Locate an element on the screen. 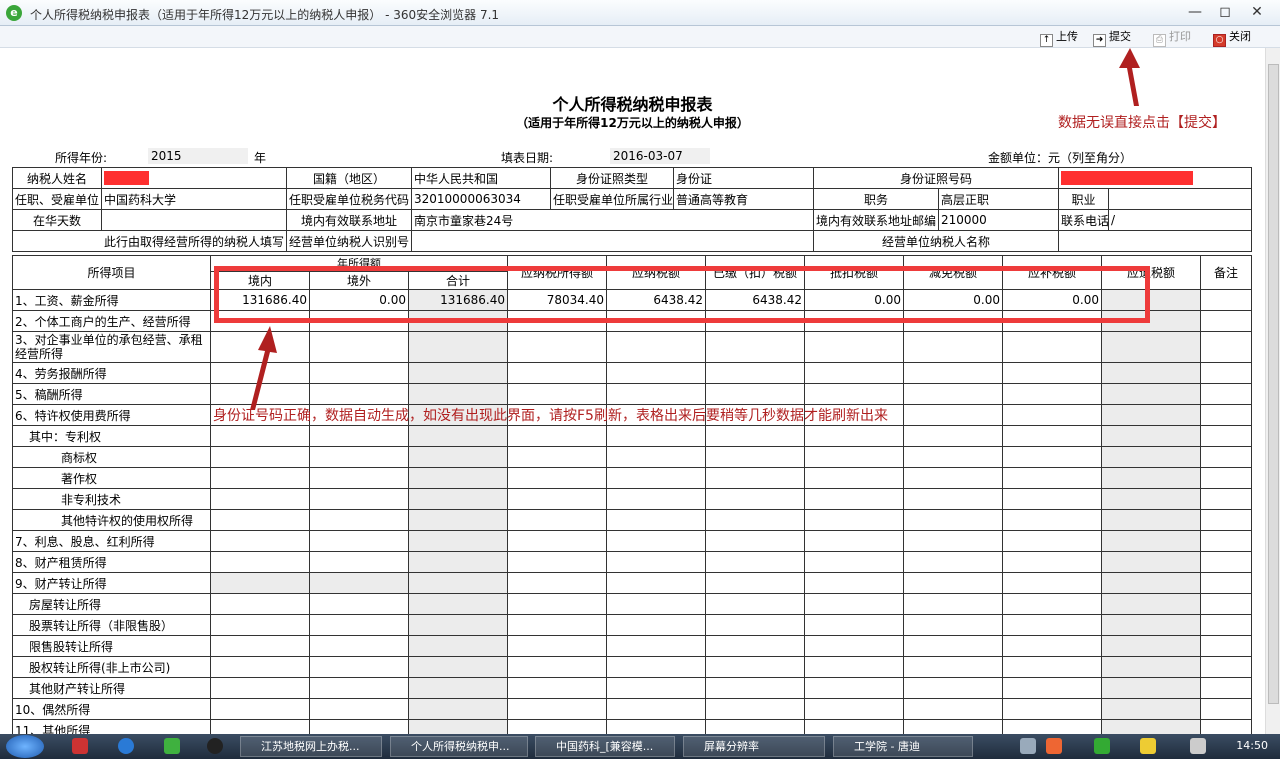 This screenshot has width=1280, height=759. addr-field: 南京市童家巷24号 is located at coordinates (612, 220).